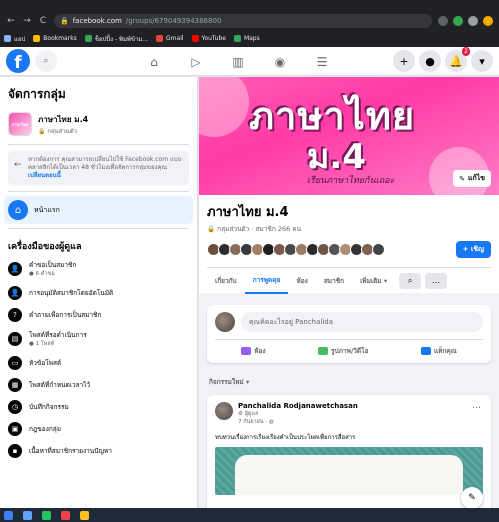  Describe the element at coordinates (266, 281) in the screenshot. I see `tab-discussion: การพูดคุย` at that location.